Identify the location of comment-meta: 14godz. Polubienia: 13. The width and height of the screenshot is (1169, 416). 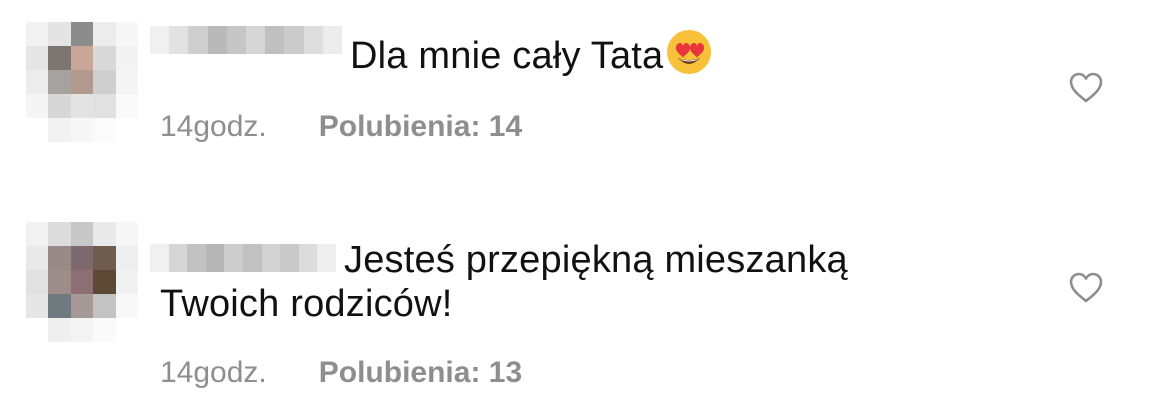
(341, 373).